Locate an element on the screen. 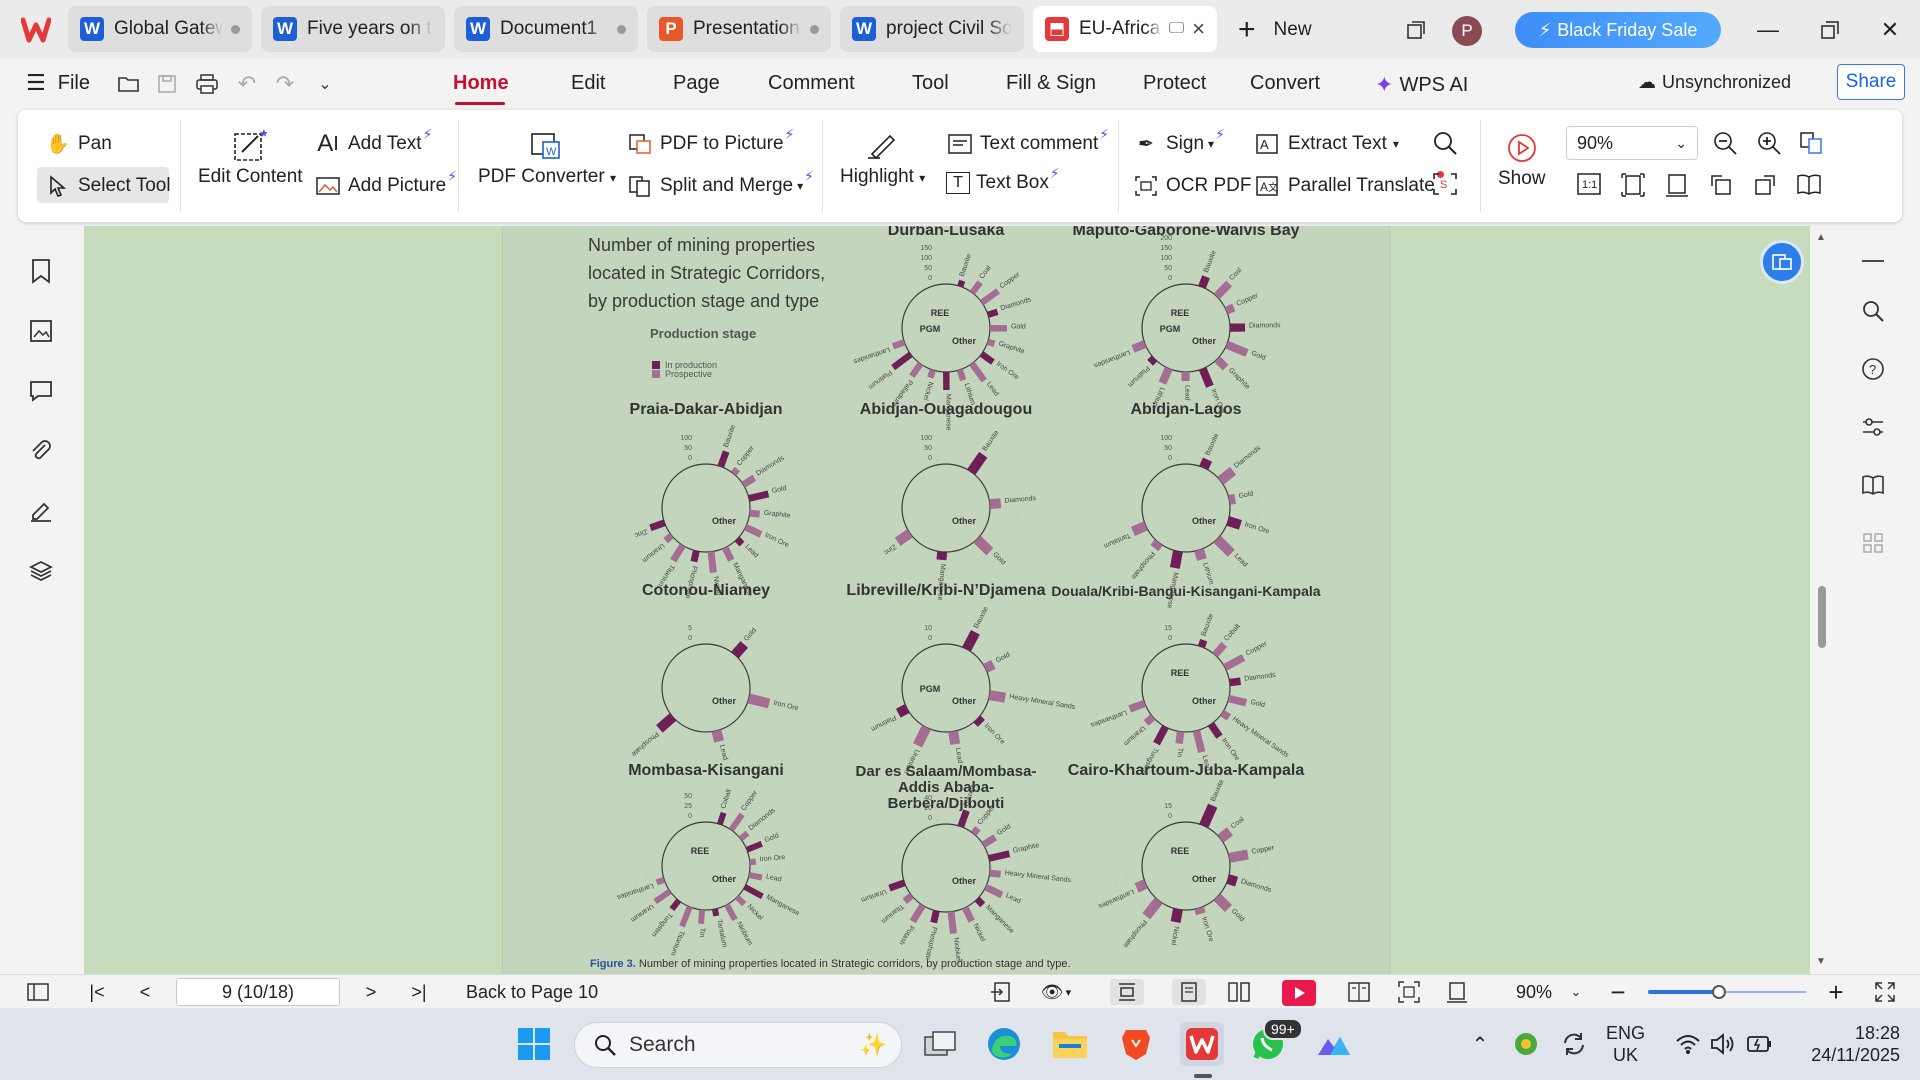 The image size is (1920, 1080). parallel-translate-button: A文 Parallel Translate is located at coordinates (1349, 185).